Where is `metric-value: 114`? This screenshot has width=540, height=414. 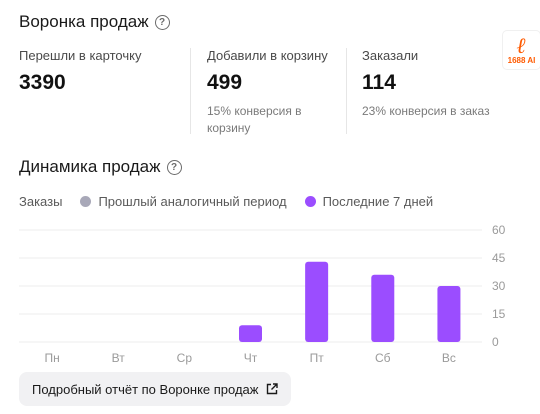
metric-value: 114 is located at coordinates (379, 82).